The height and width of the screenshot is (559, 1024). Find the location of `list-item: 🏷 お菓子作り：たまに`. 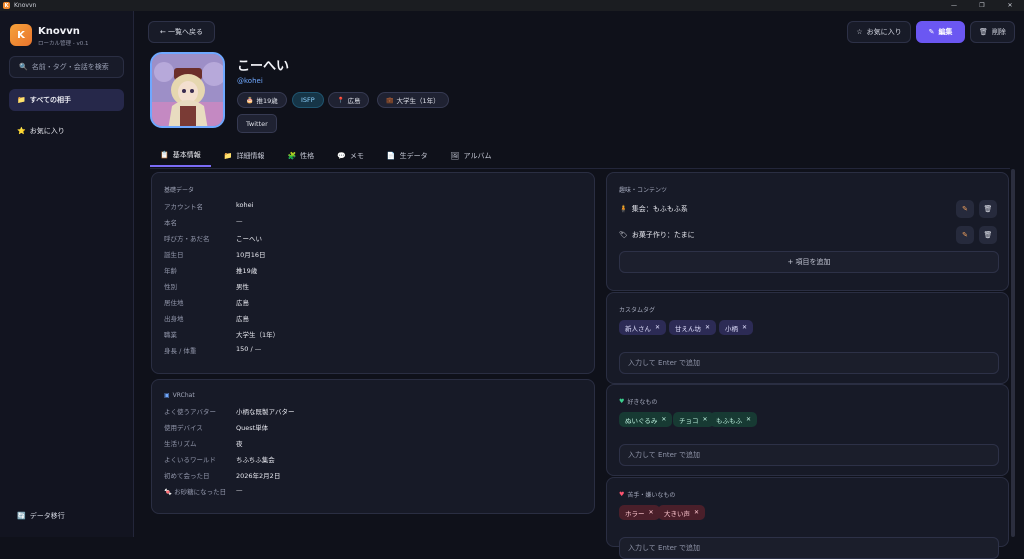

list-item: 🏷 お菓子作り：たまに is located at coordinates (809, 235).